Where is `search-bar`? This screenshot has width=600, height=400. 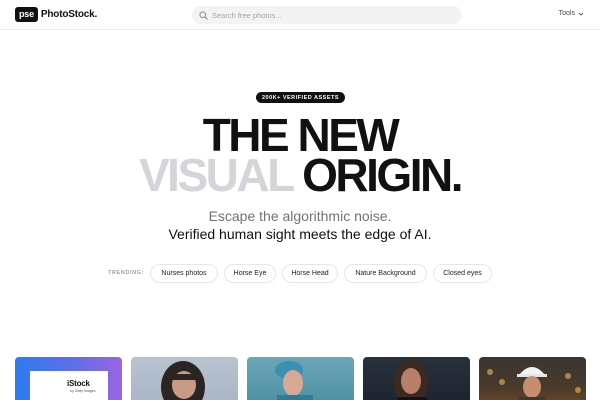
search-bar is located at coordinates (327, 15).